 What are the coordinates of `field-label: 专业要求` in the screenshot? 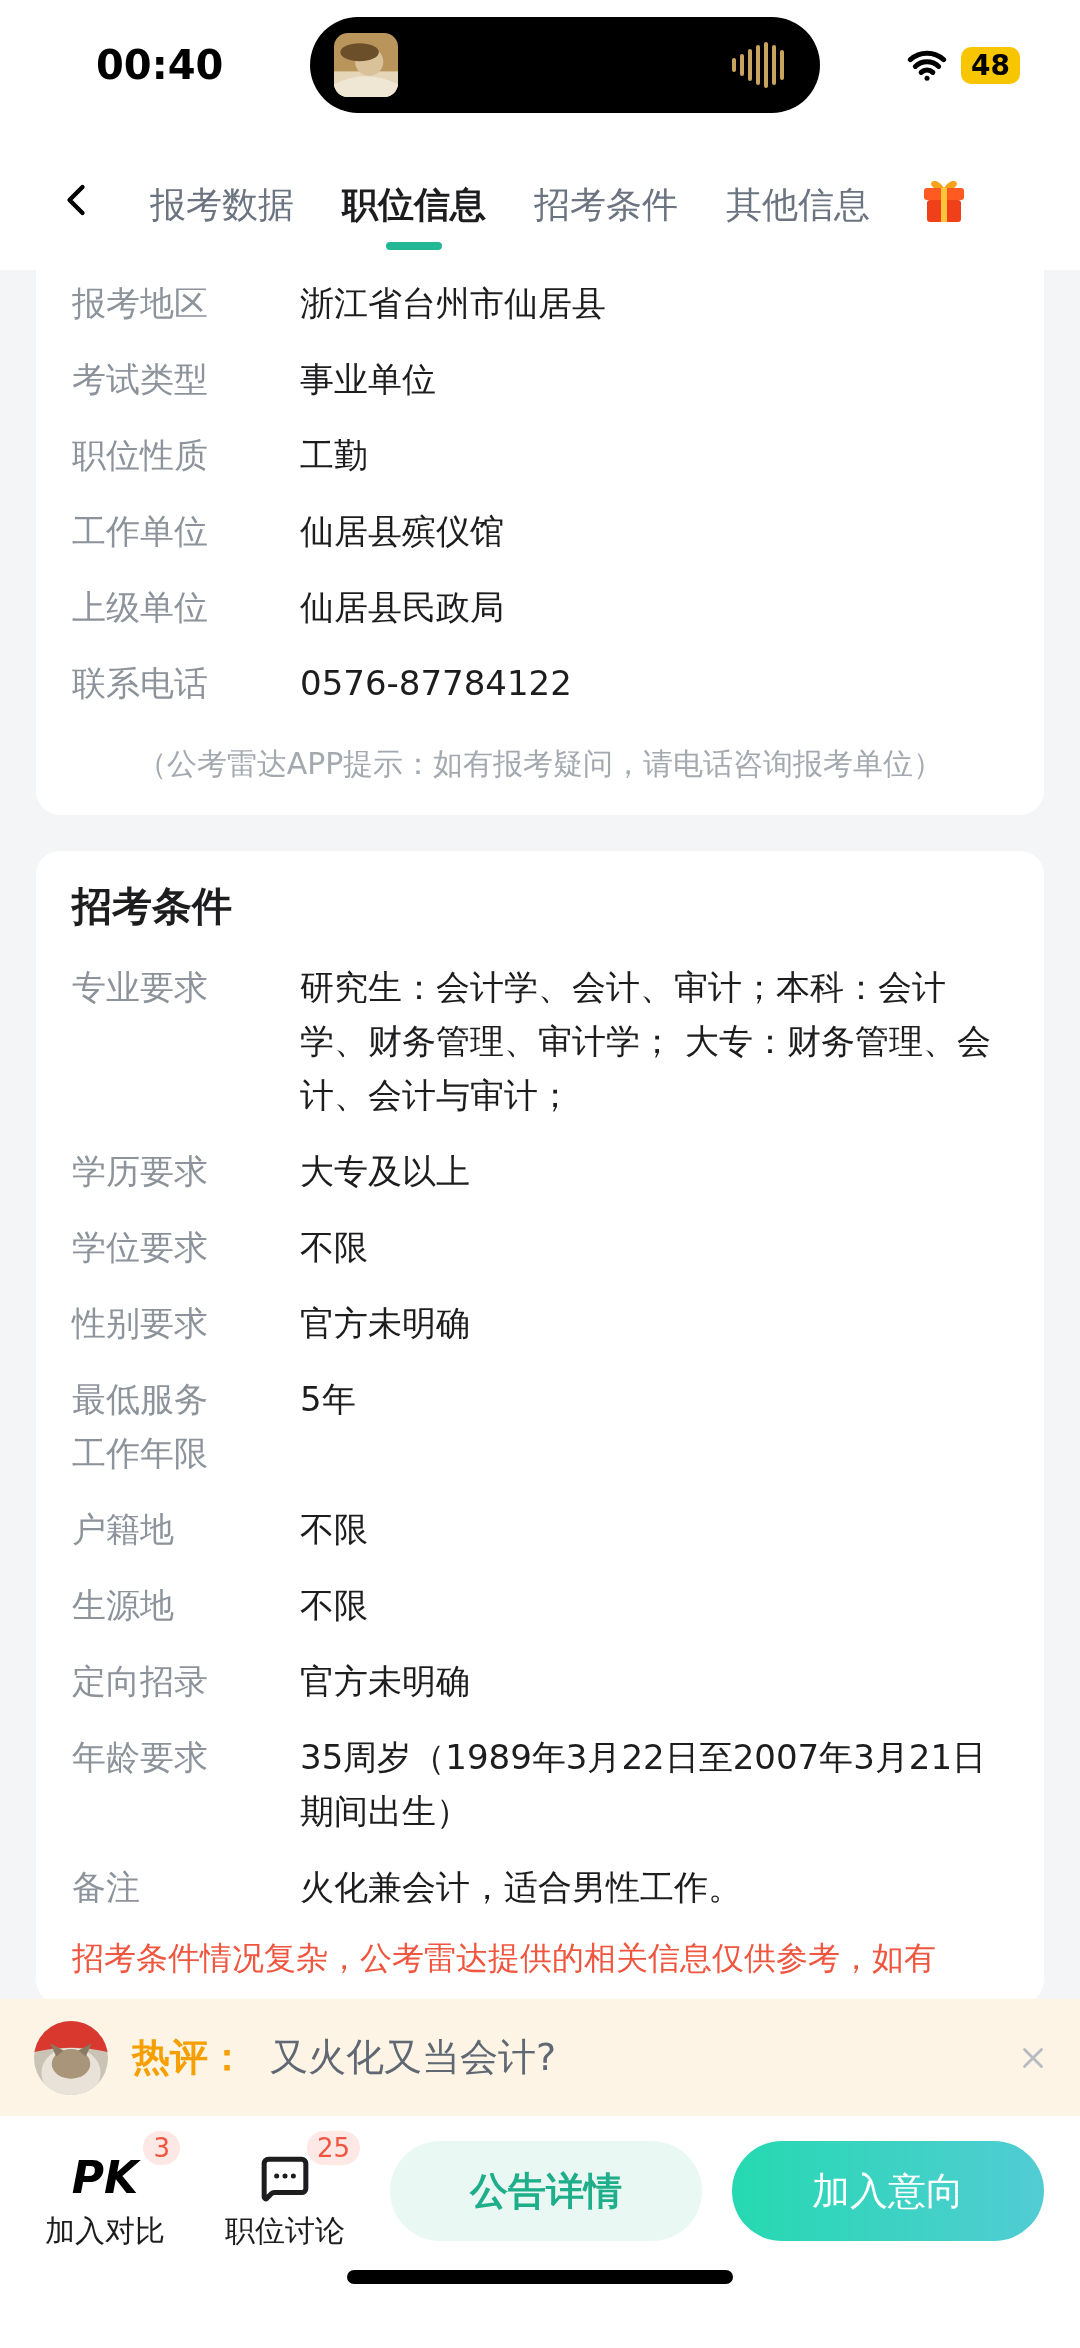 It's located at (140, 987).